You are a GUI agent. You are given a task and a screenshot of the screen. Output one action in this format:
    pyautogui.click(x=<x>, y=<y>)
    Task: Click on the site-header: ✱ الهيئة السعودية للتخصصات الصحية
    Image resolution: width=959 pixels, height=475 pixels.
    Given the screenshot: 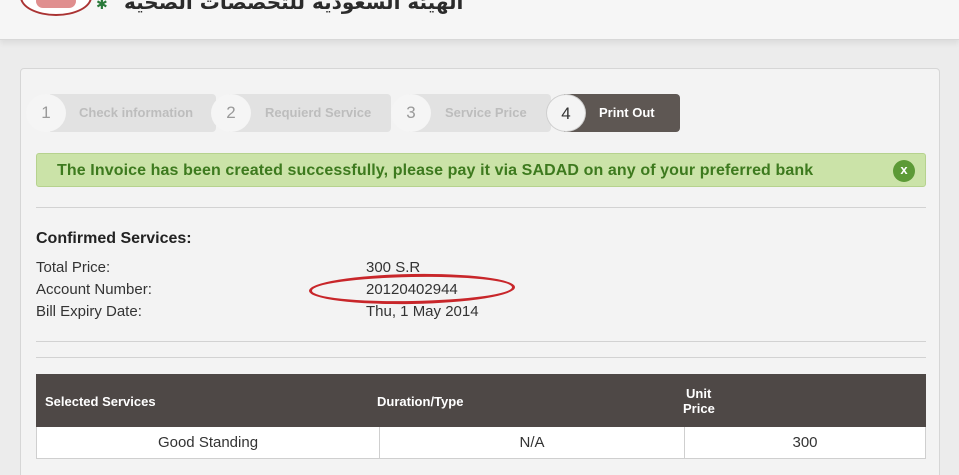 What is the action you would take?
    pyautogui.click(x=479, y=20)
    